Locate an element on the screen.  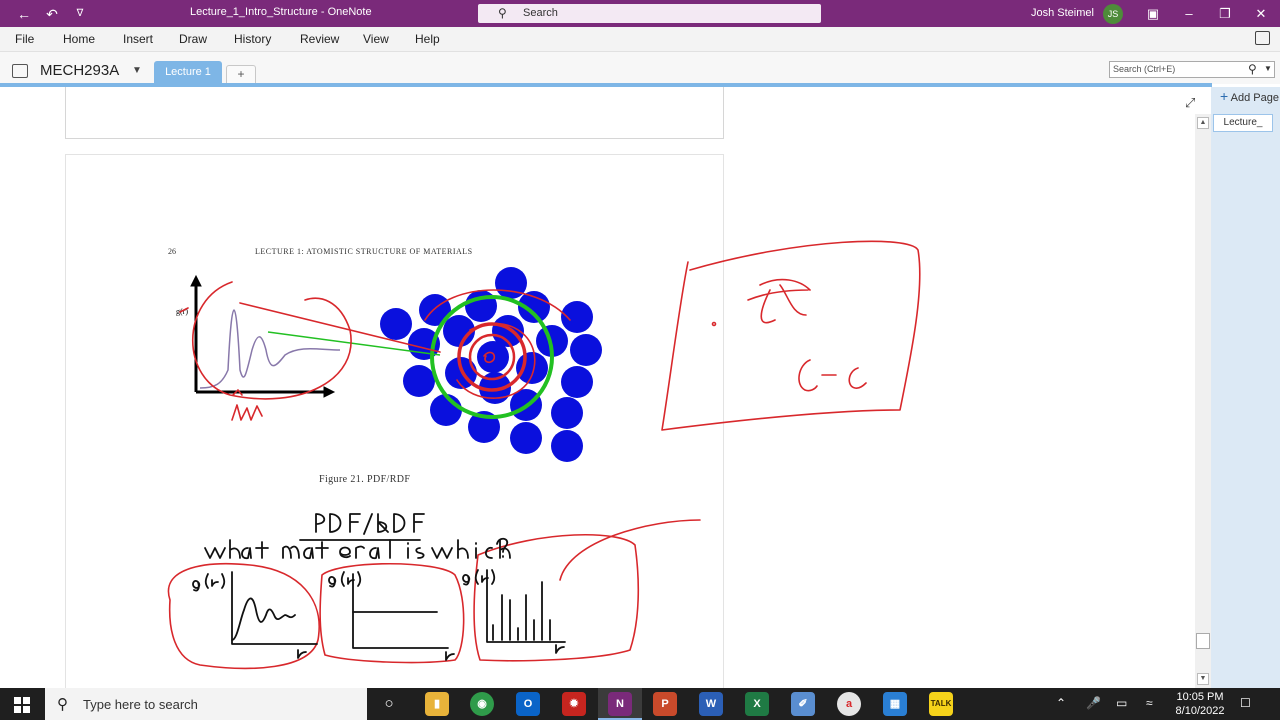
onenote-icon: N is located at coordinates (620, 704).